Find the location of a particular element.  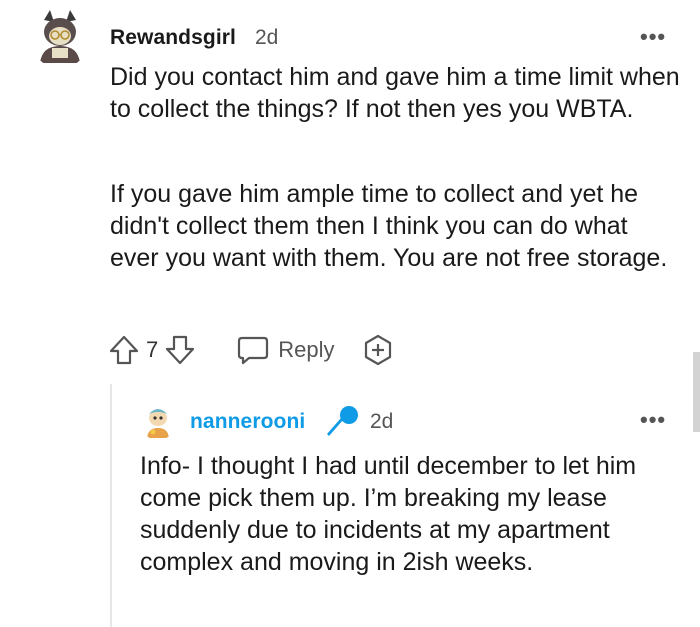

reply-button: Reply is located at coordinates (285, 350).